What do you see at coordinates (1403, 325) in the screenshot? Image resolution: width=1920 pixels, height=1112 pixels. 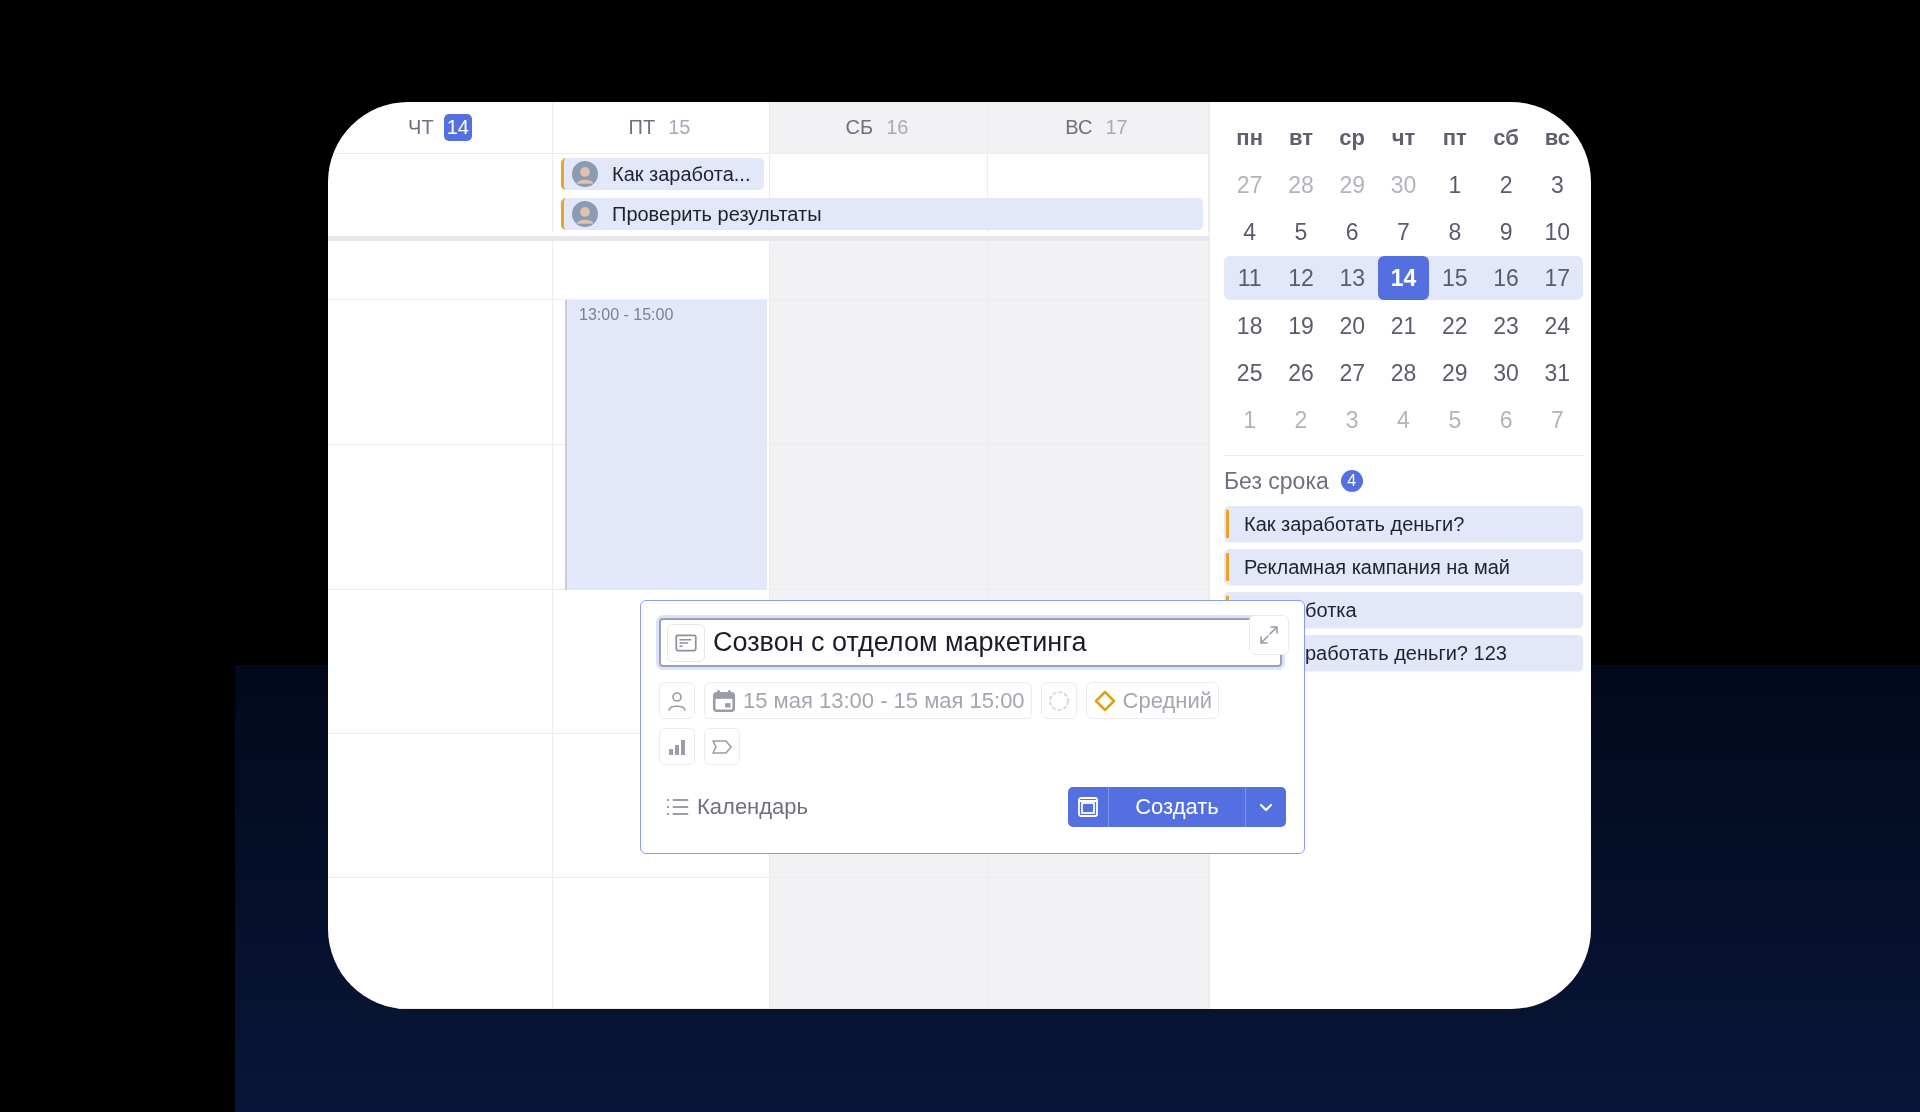 I see `calendar-day: 21` at bounding box center [1403, 325].